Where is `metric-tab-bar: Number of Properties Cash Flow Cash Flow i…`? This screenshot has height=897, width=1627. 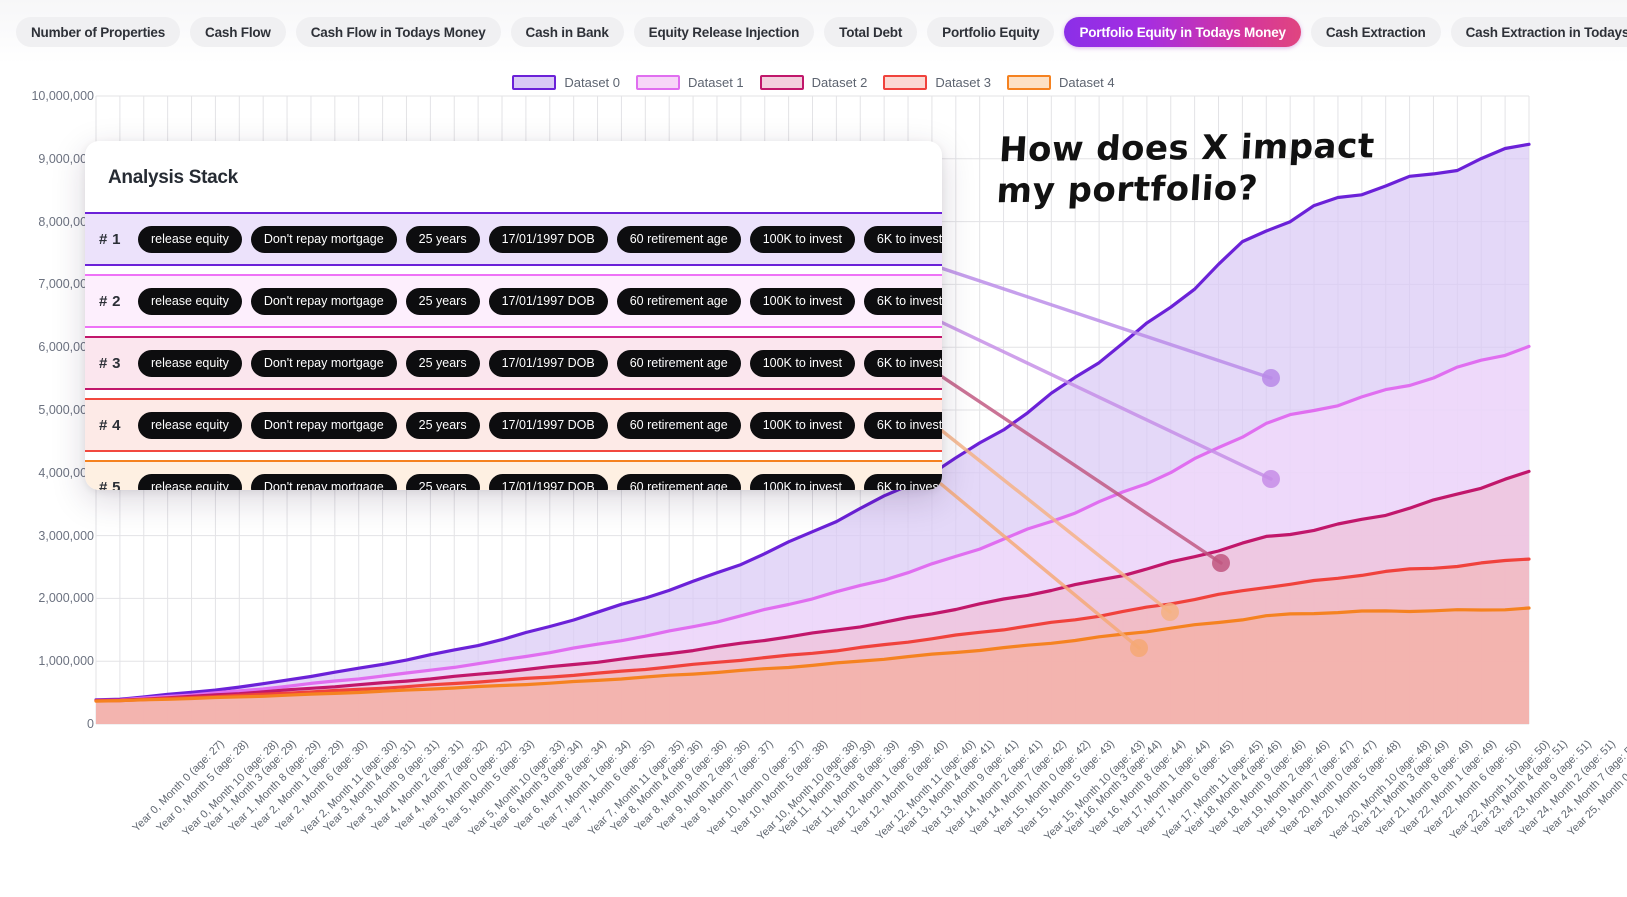 metric-tab-bar: Number of Properties Cash Flow Cash Flow i… is located at coordinates (813, 32).